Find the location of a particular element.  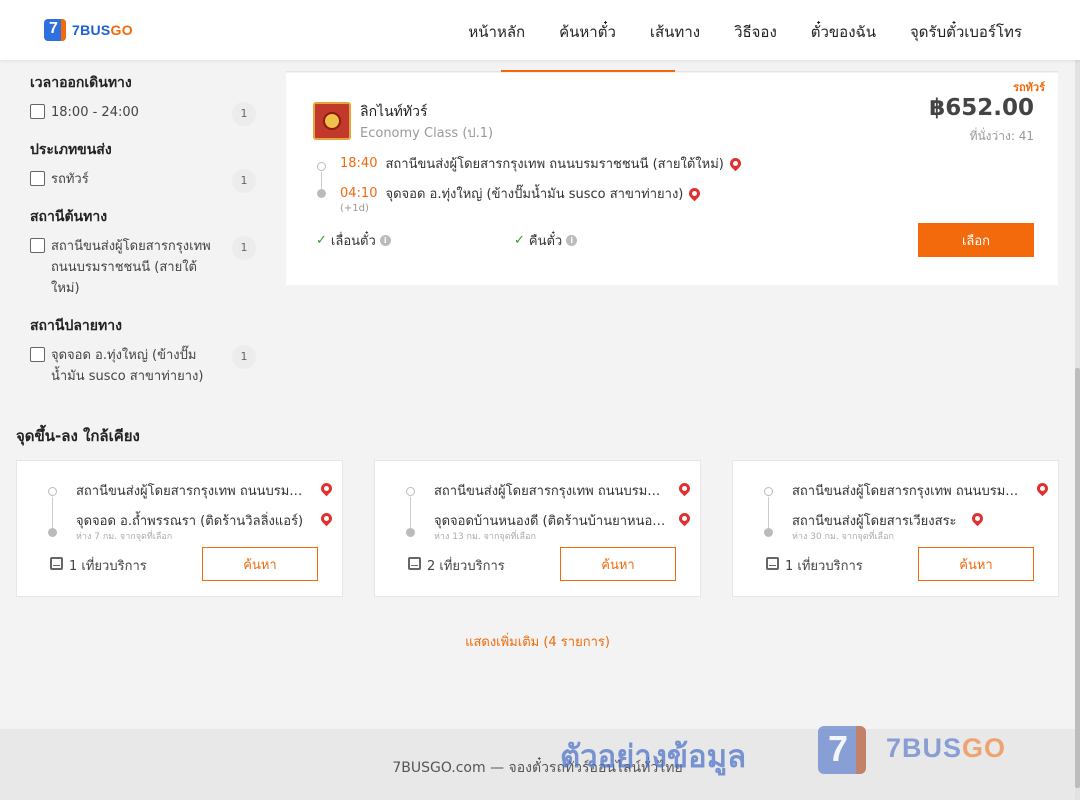

filter-title-transport-type: ประเภทขนส่ง is located at coordinates (71, 150).